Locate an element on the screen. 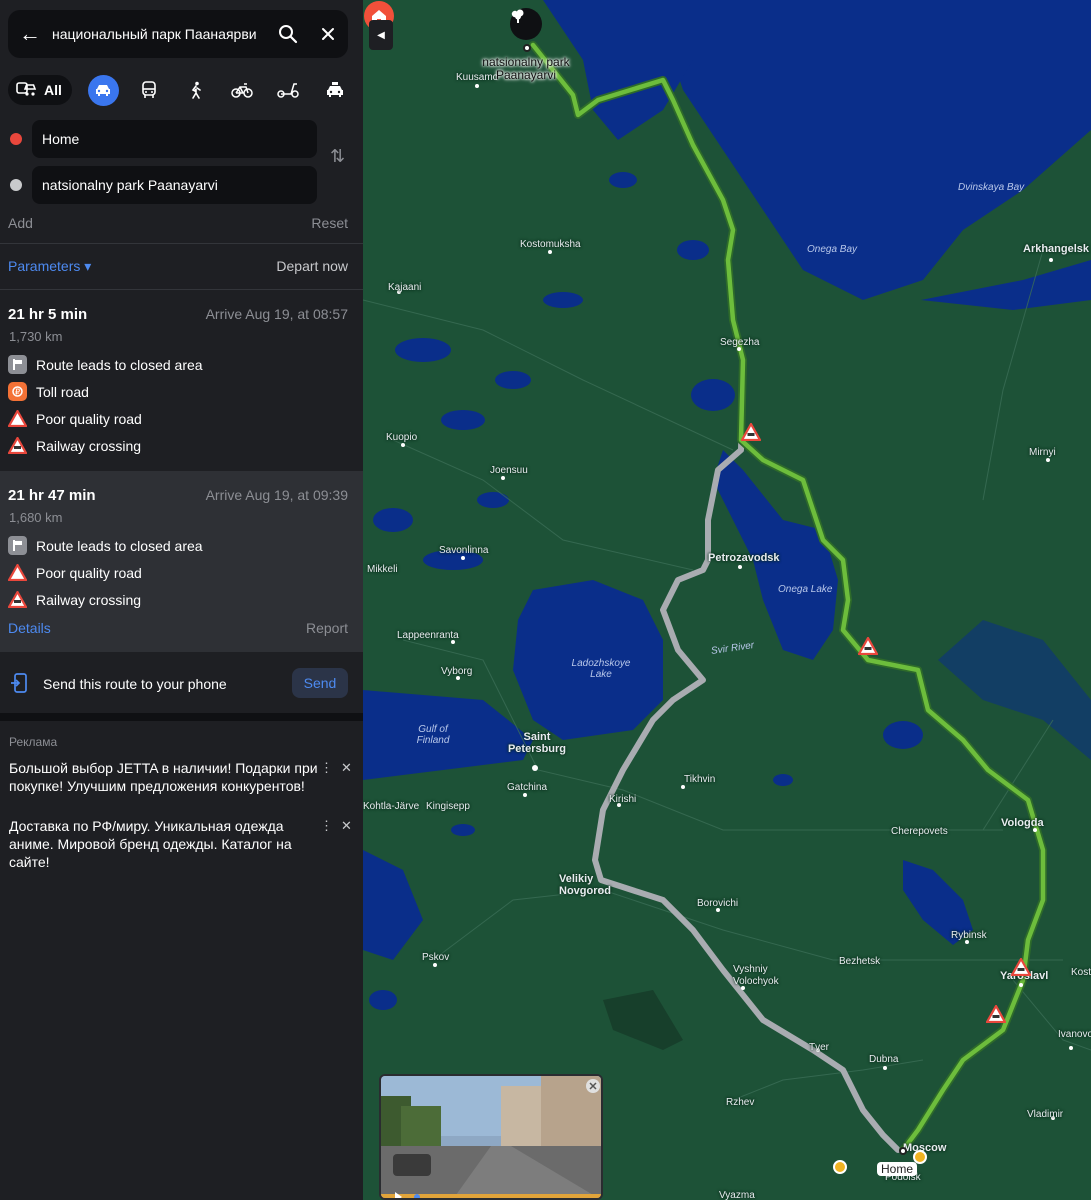  ads-separator is located at coordinates (181, 717).